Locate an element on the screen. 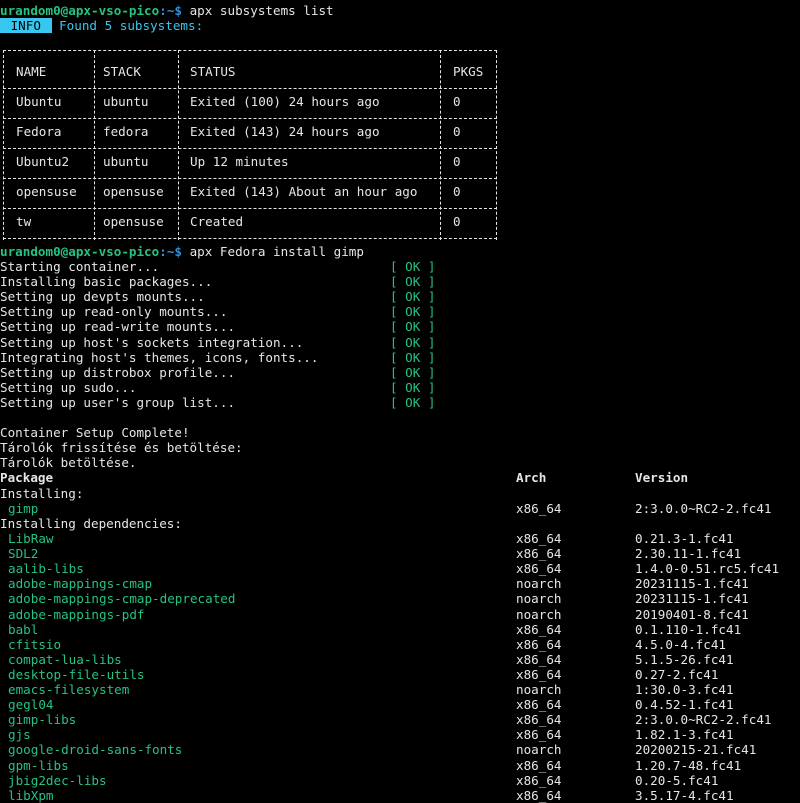 This screenshot has width=800, height=803. package-version: 1.20.7-48.fc41 is located at coordinates (688, 765).